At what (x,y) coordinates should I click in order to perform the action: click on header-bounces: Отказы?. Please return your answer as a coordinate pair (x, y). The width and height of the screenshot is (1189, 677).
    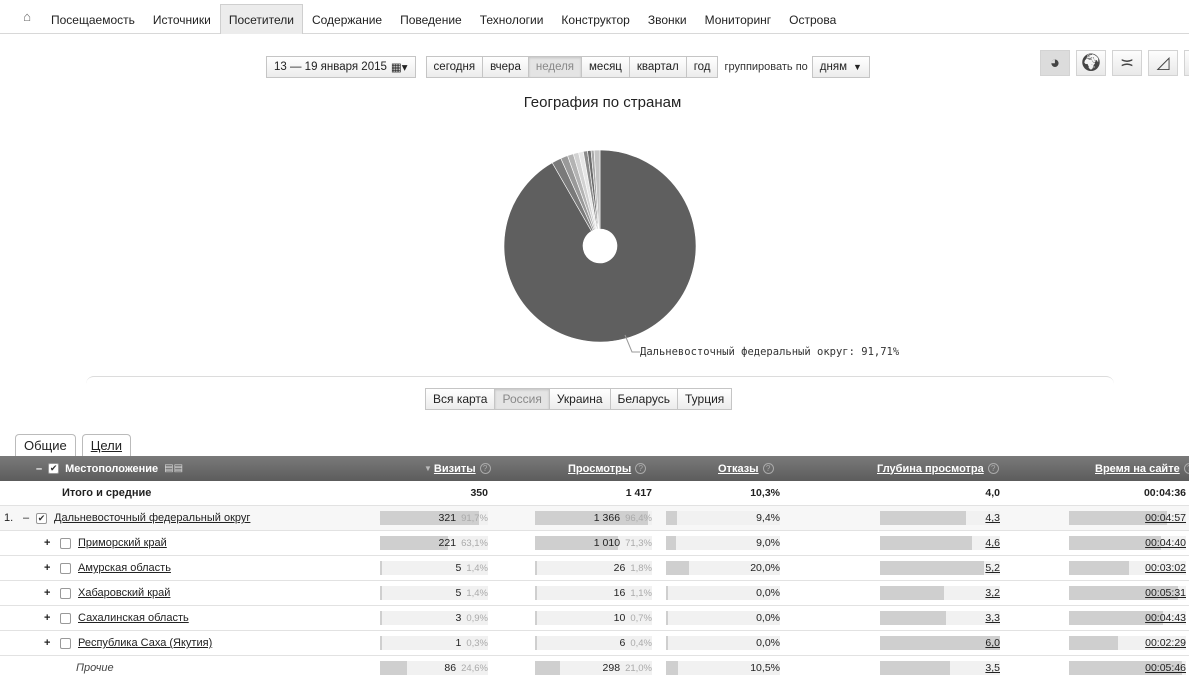
    Looking at the image, I should click on (746, 468).